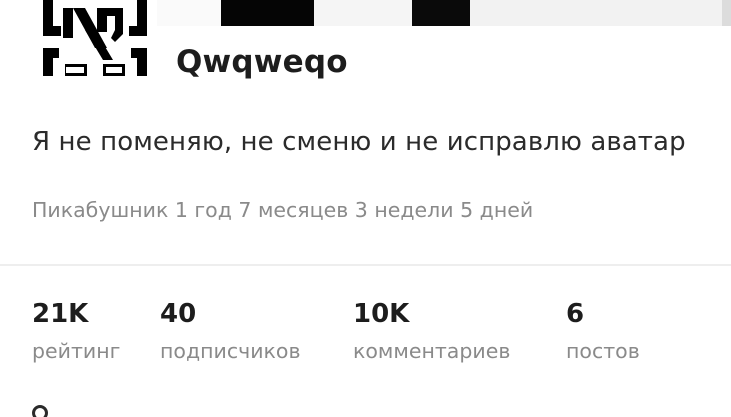 The height and width of the screenshot is (417, 731). What do you see at coordinates (60, 314) in the screenshot?
I see `stat-value: 21K` at bounding box center [60, 314].